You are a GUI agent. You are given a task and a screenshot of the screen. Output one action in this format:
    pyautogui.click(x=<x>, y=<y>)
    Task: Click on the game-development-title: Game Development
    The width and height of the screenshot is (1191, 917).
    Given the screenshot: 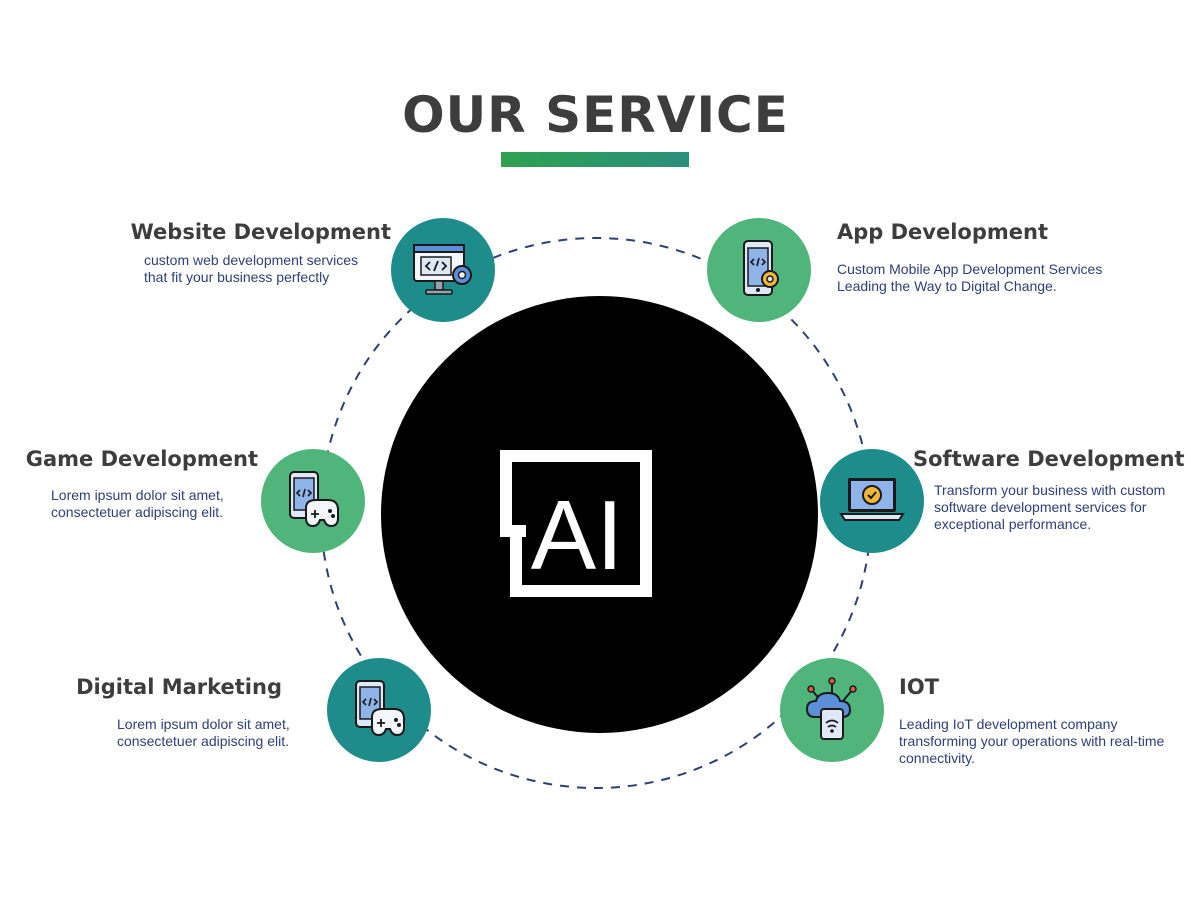 What is the action you would take?
    pyautogui.click(x=141, y=459)
    